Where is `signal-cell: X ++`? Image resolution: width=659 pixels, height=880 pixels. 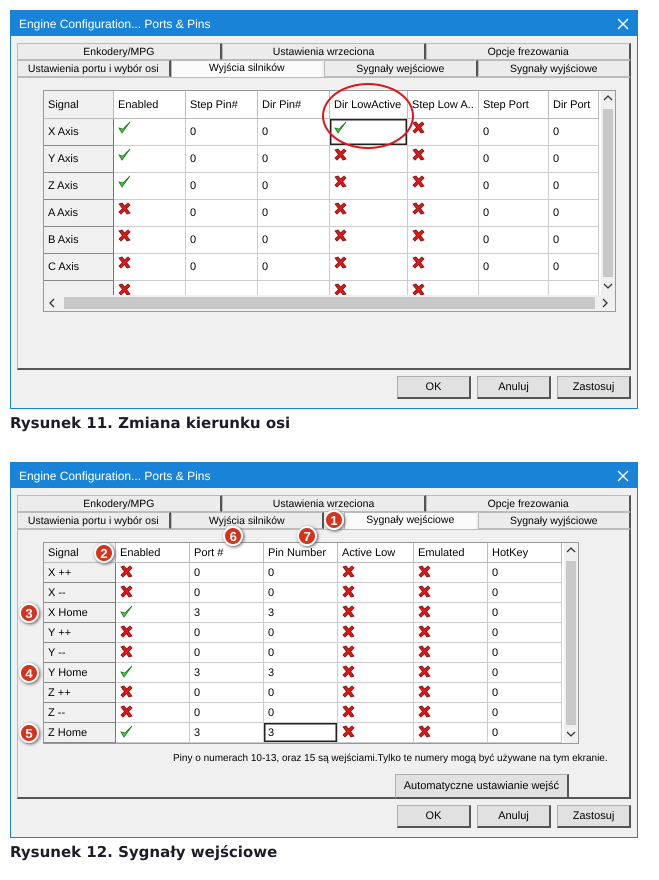 signal-cell: X ++ is located at coordinates (80, 573).